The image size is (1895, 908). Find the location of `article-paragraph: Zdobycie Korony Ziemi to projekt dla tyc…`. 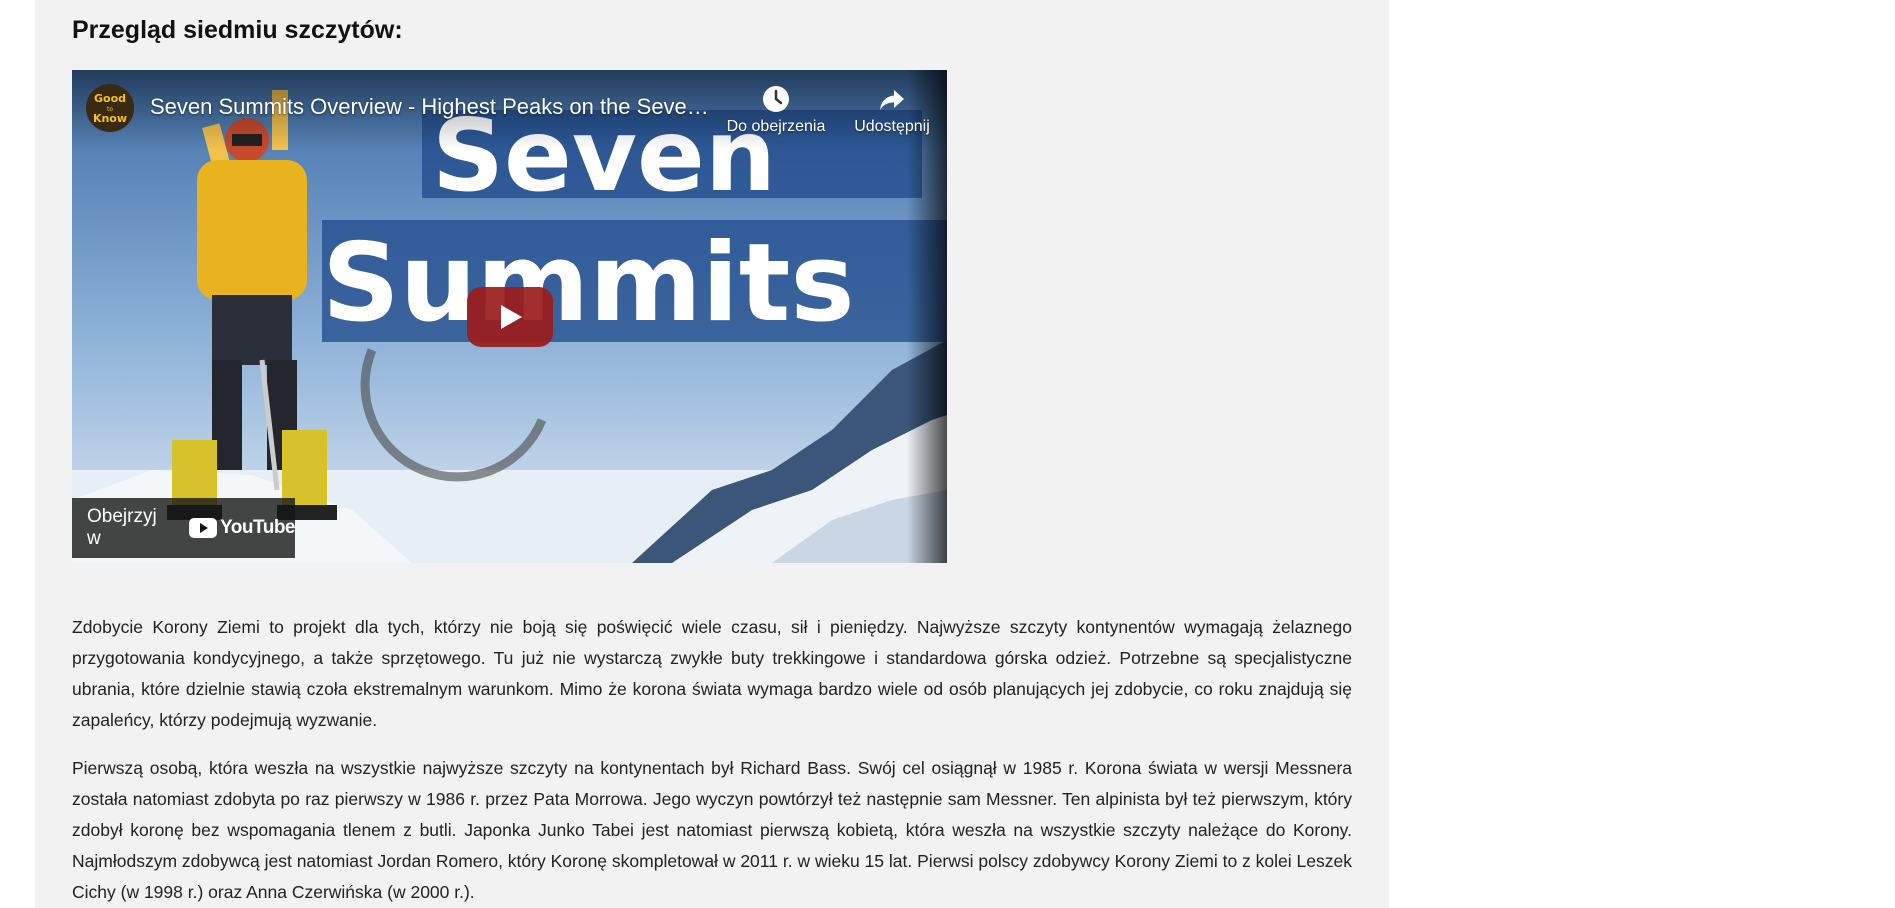

article-paragraph: Zdobycie Korony Ziemi to projekt dla tyc… is located at coordinates (712, 673).